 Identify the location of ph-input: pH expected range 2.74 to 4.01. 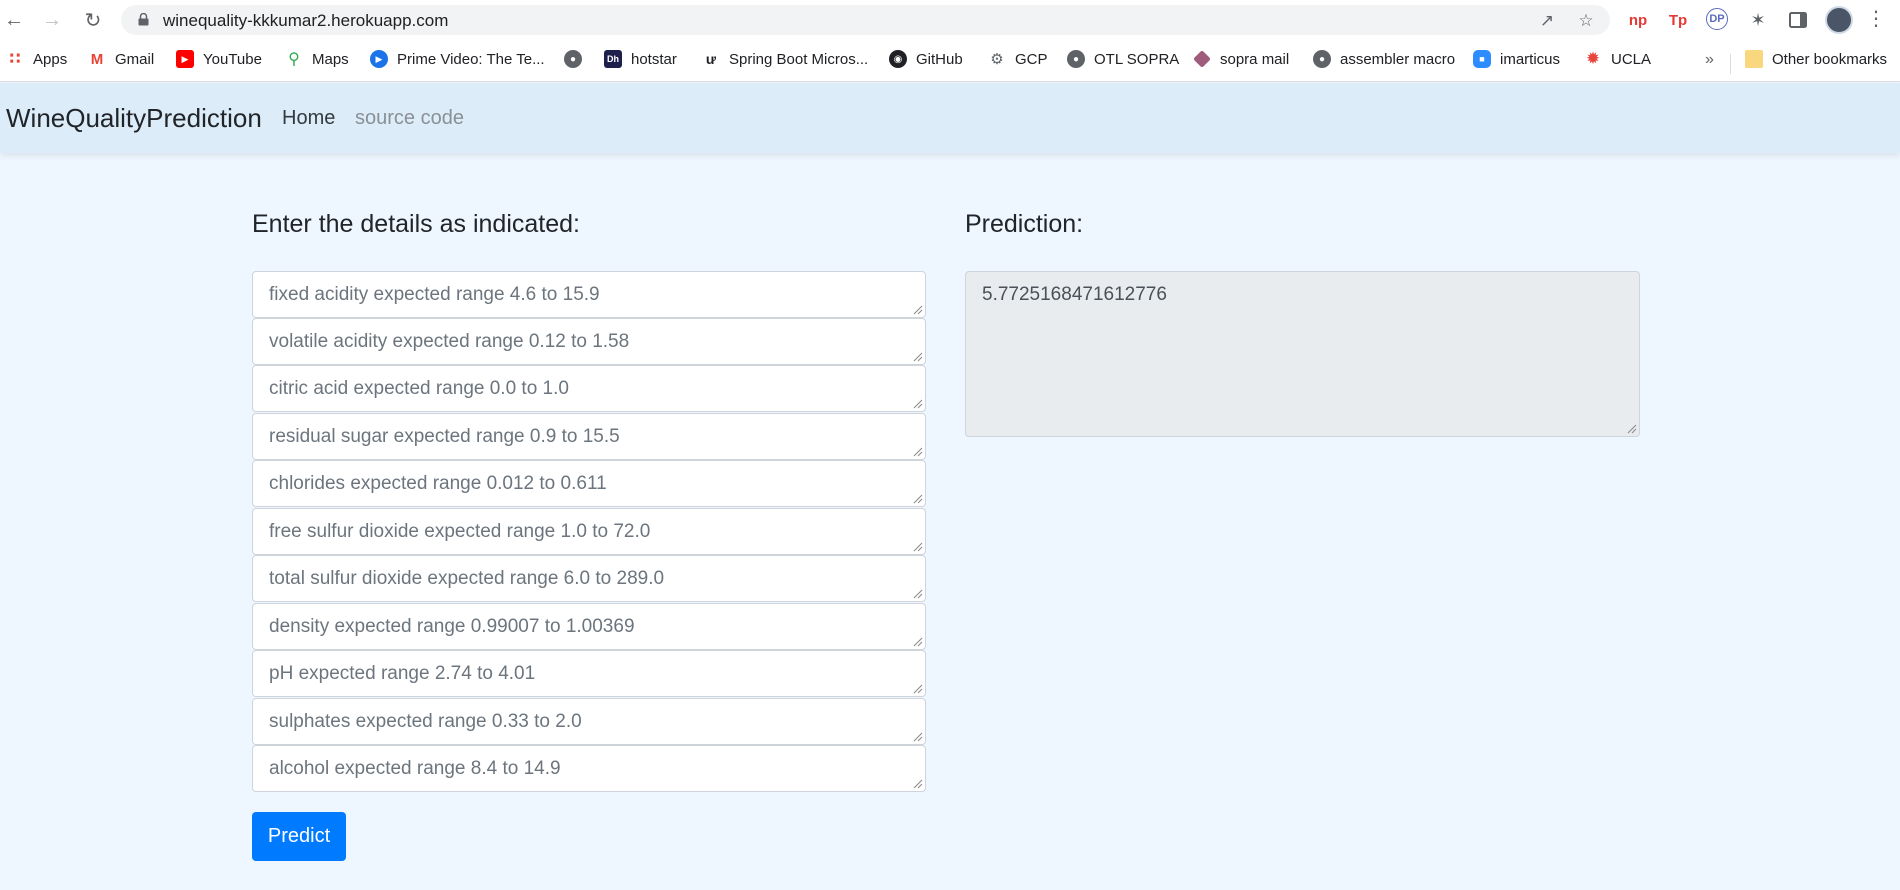
(589, 673).